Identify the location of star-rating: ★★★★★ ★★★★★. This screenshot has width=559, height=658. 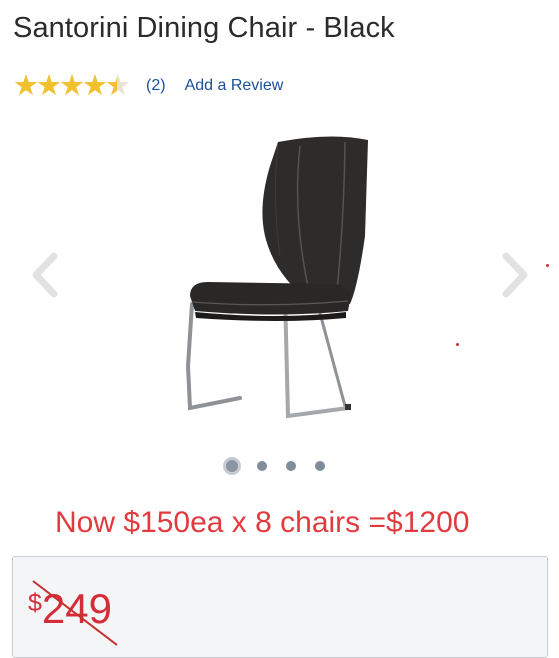
(72, 86).